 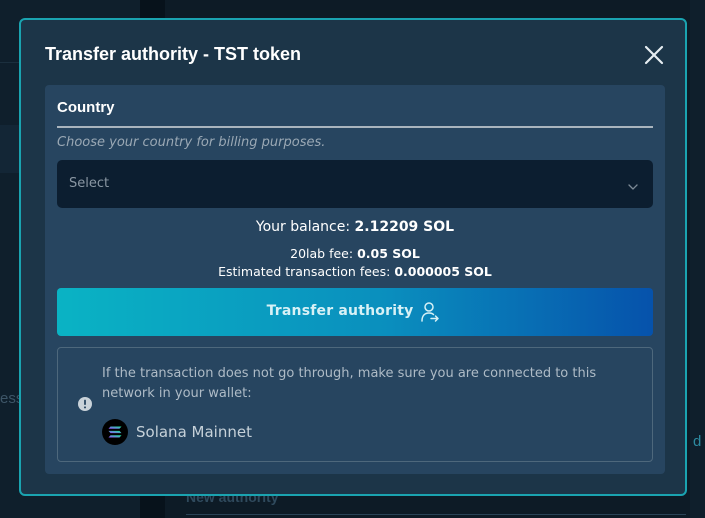 I want to click on balance-line: Your balance: 2.12209 SOL, so click(x=355, y=227).